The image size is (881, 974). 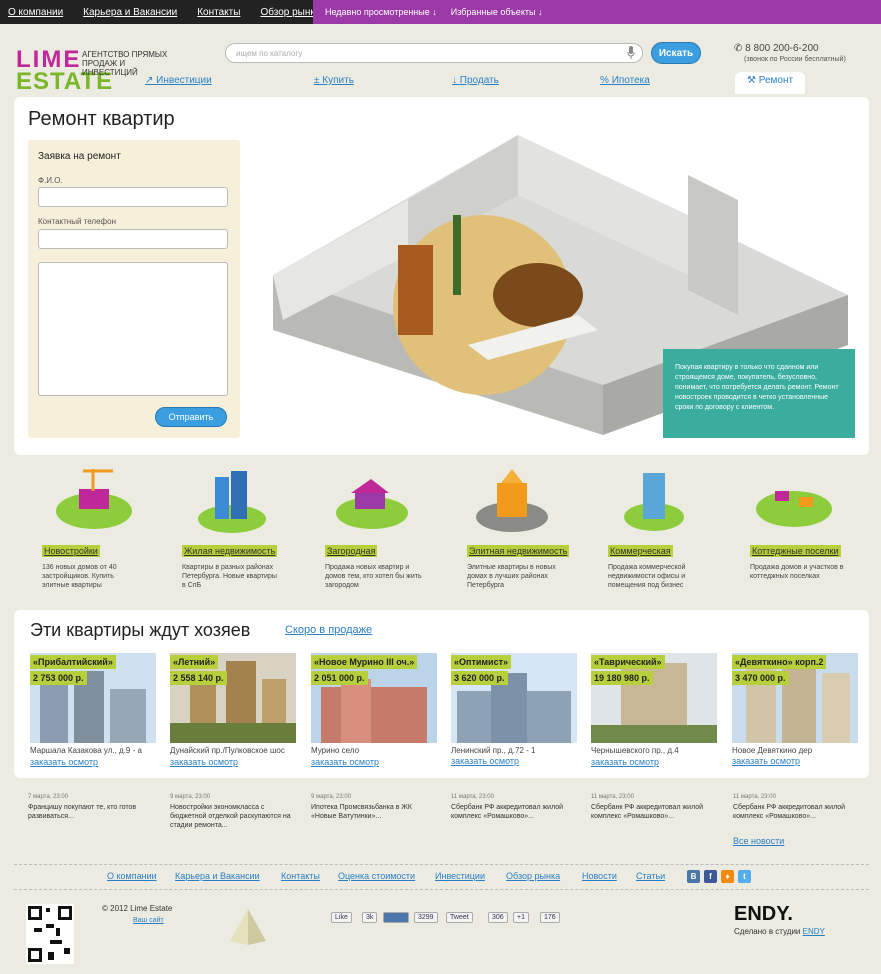 What do you see at coordinates (676, 53) in the screenshot?
I see `search-button: Искать` at bounding box center [676, 53].